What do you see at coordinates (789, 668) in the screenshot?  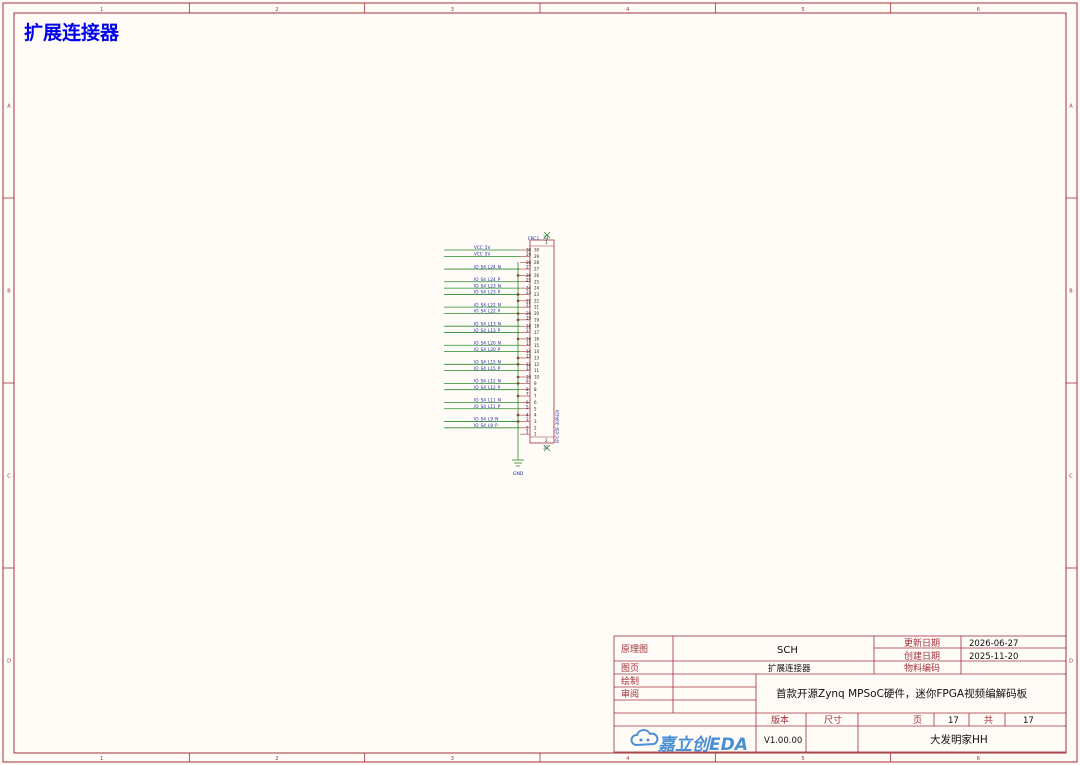 I see `page-value: 扩展连接器` at bounding box center [789, 668].